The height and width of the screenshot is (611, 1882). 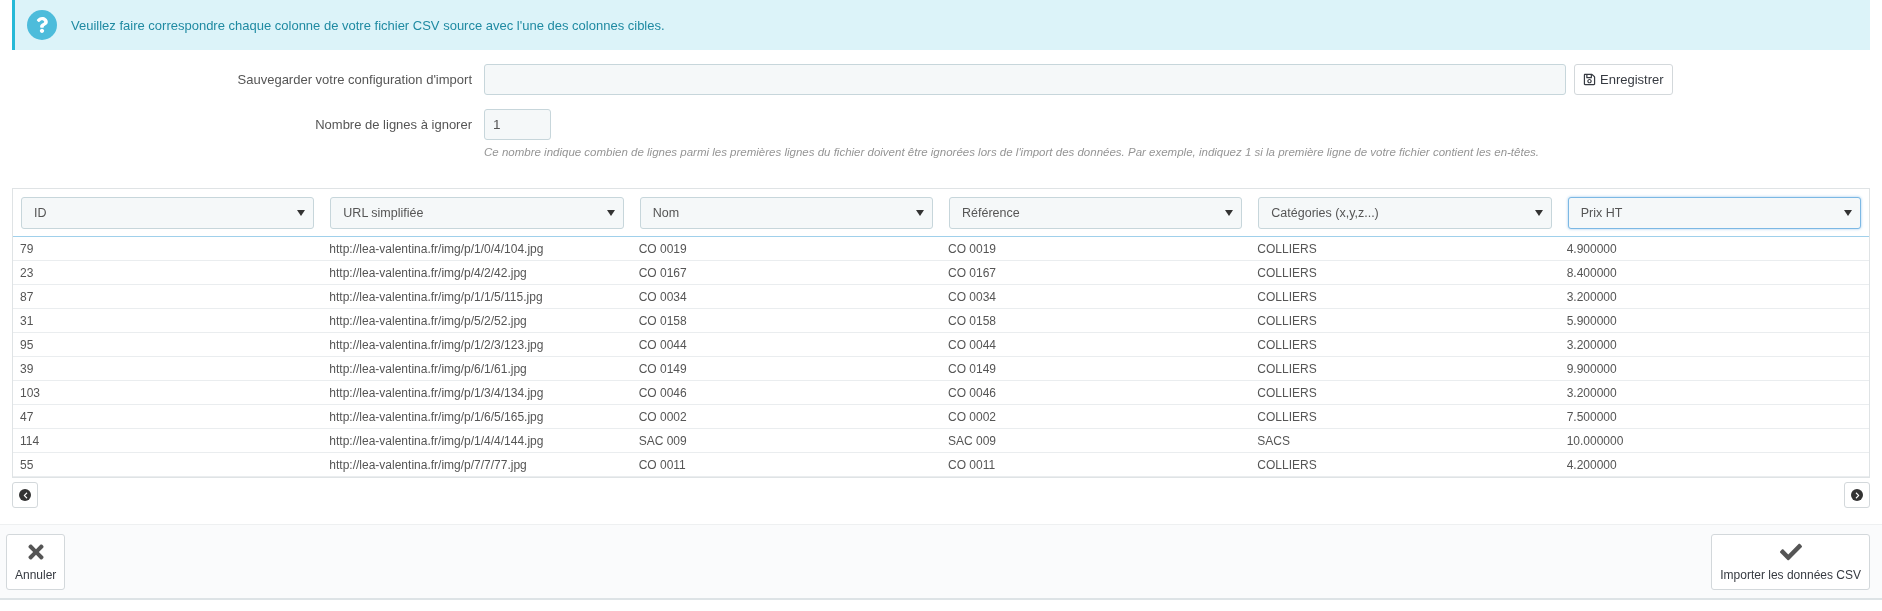 What do you see at coordinates (168, 249) in the screenshot?
I see `table-cell: 79` at bounding box center [168, 249].